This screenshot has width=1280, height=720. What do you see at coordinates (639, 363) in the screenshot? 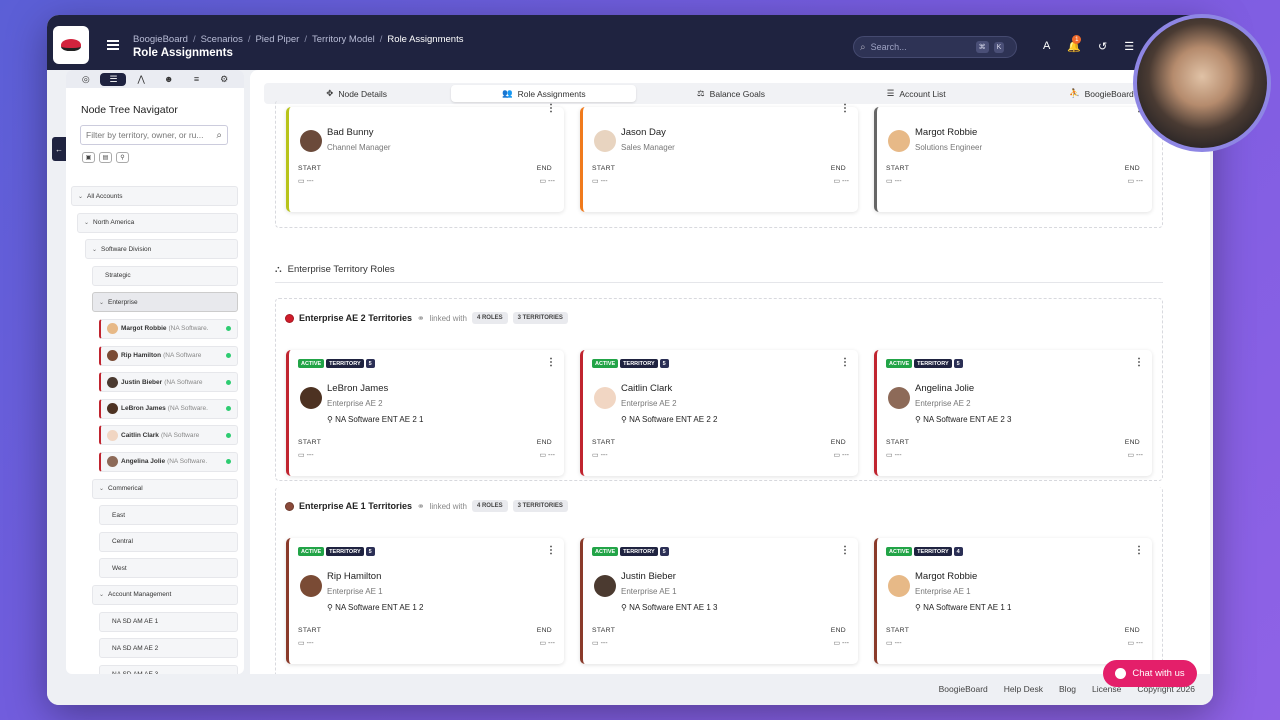
I see `territory-badge: TERRITORY` at bounding box center [639, 363].